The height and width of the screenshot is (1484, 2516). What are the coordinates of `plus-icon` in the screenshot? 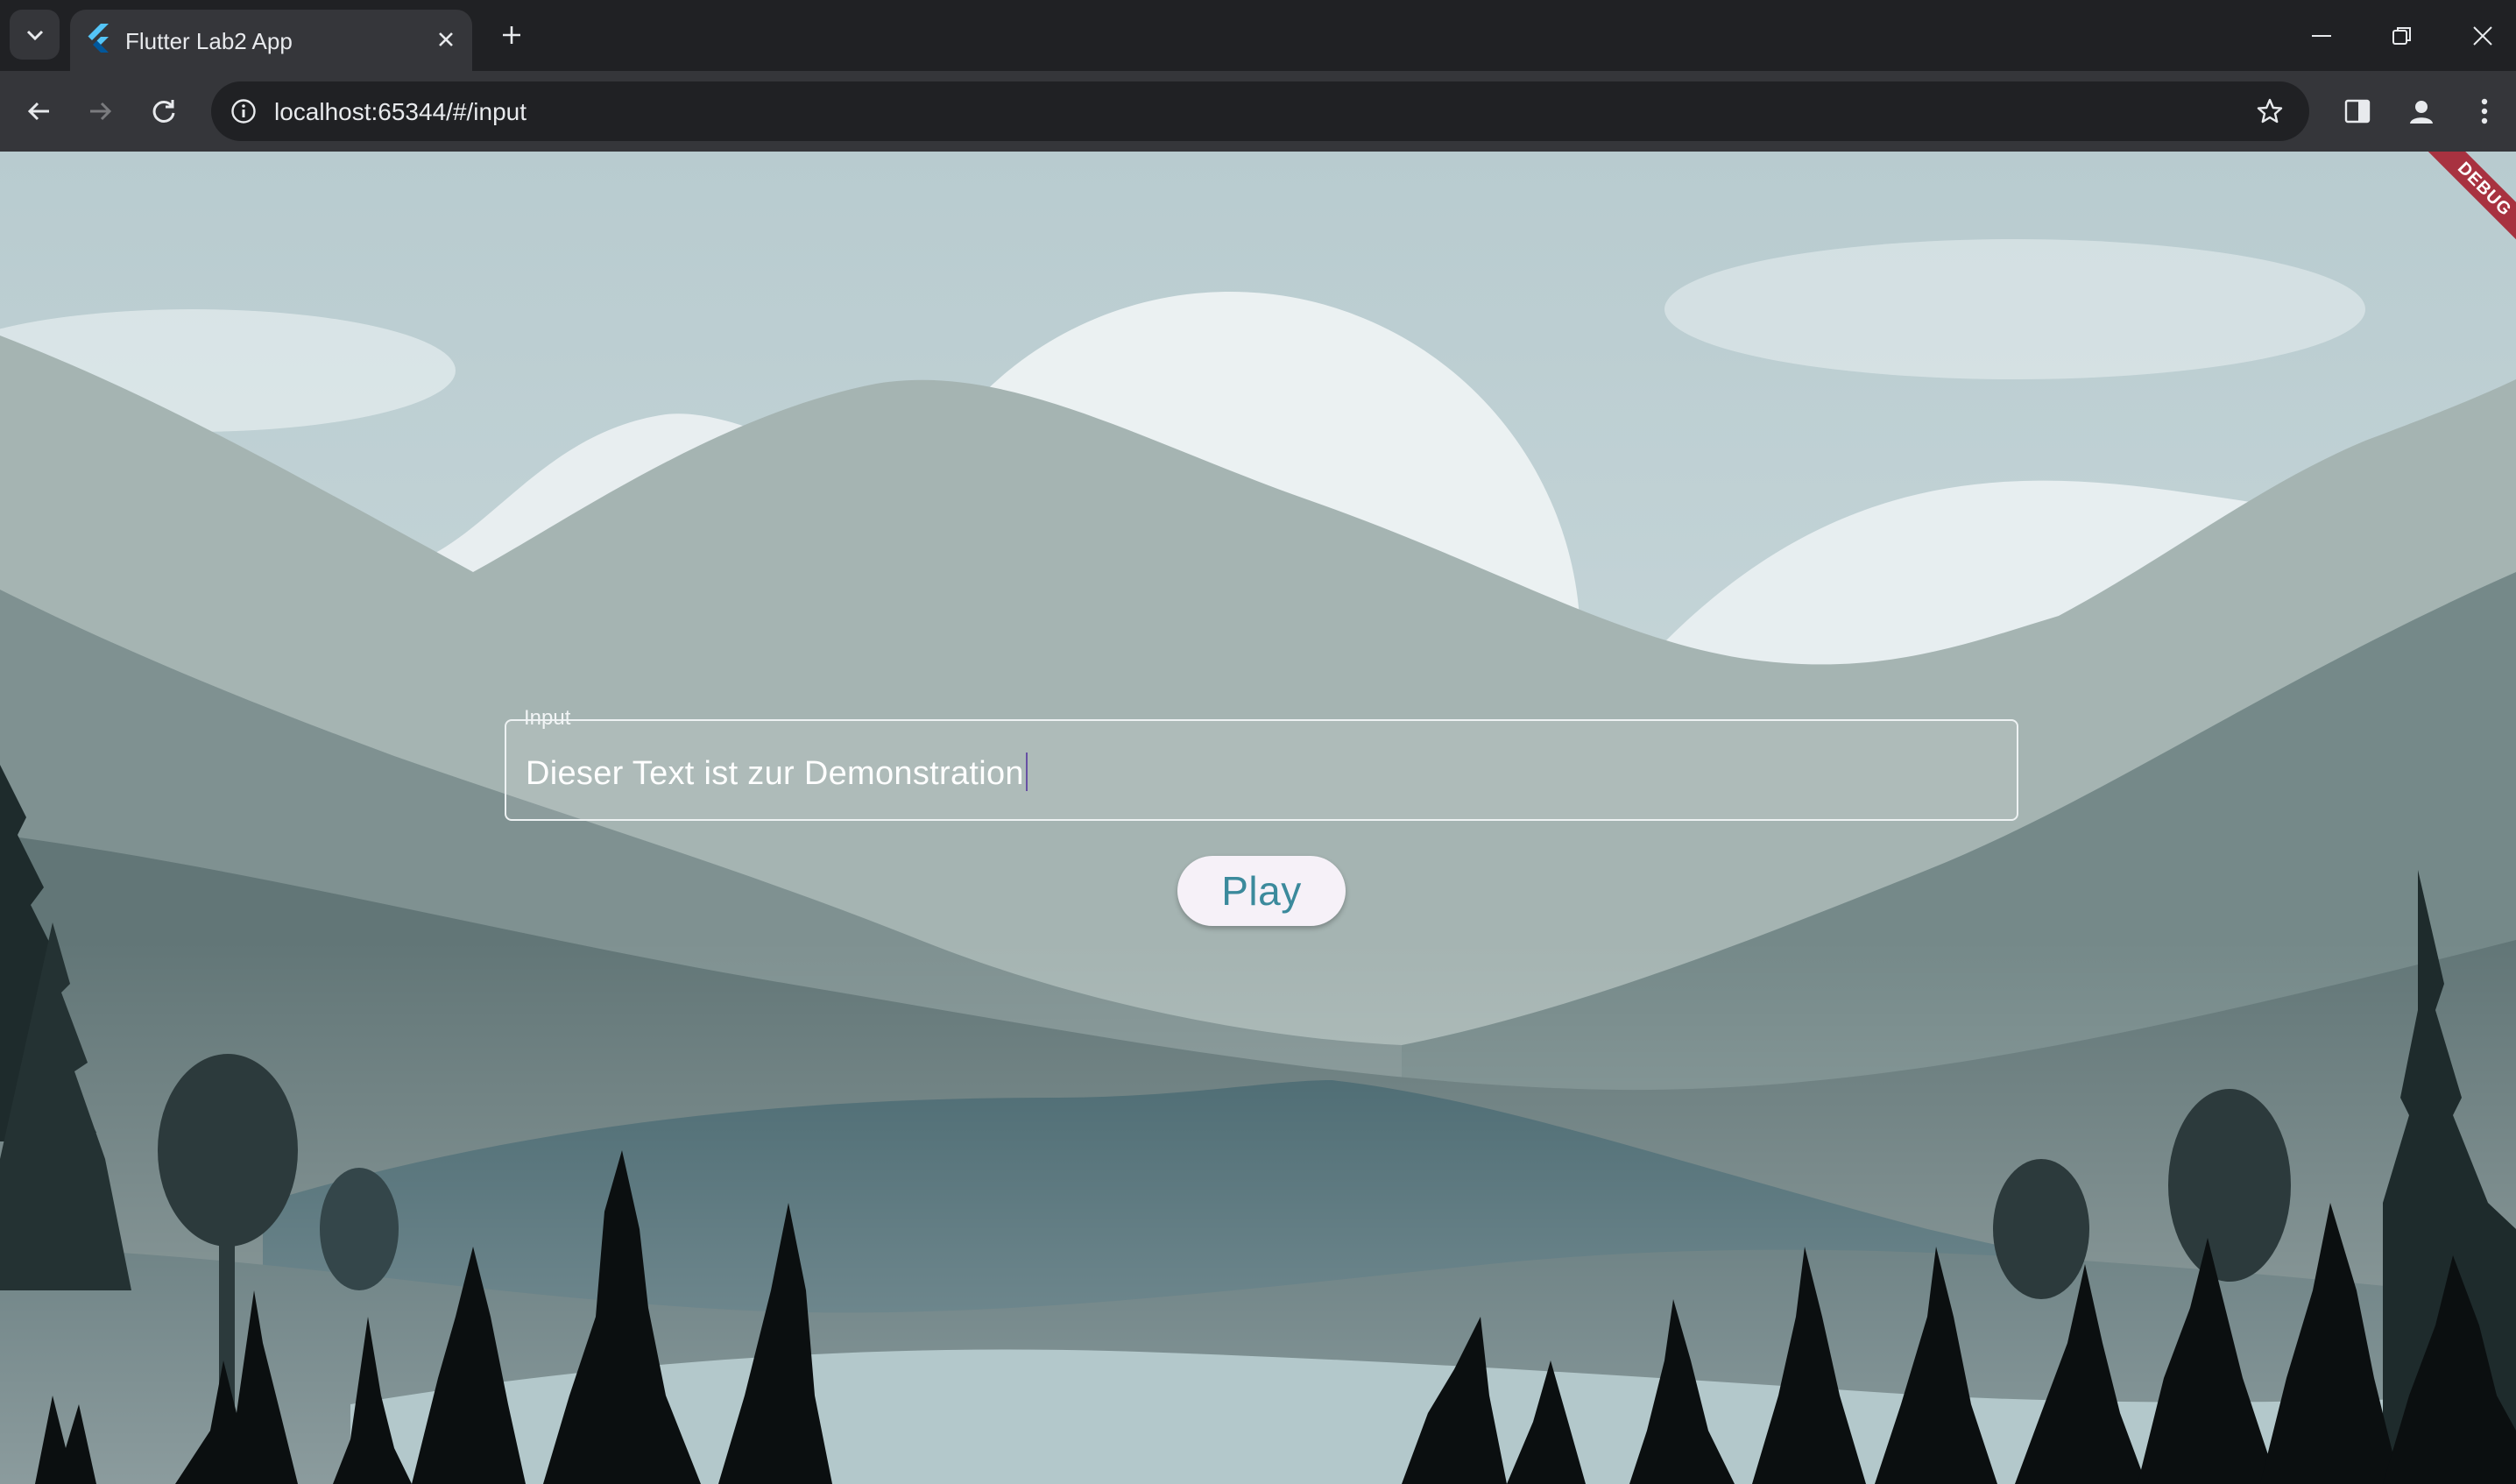 It's located at (511, 35).